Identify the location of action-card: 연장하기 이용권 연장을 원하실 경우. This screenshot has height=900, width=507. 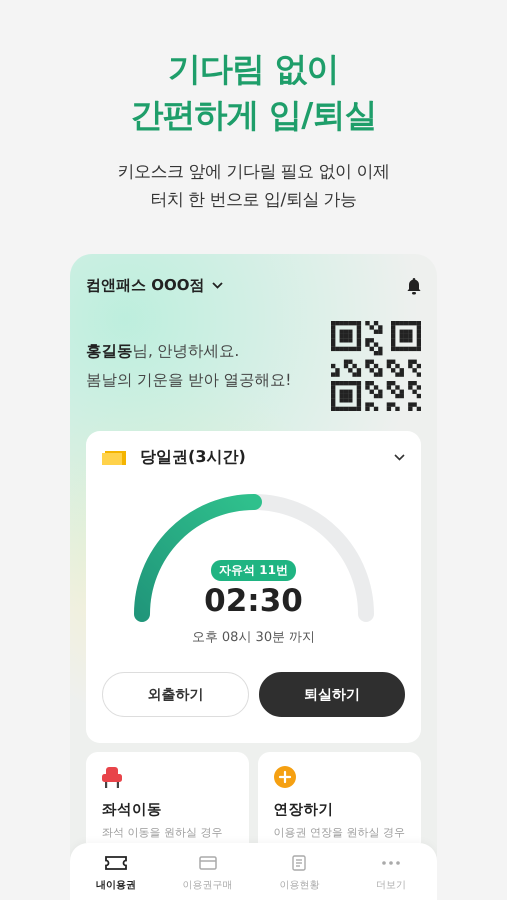
(339, 797).